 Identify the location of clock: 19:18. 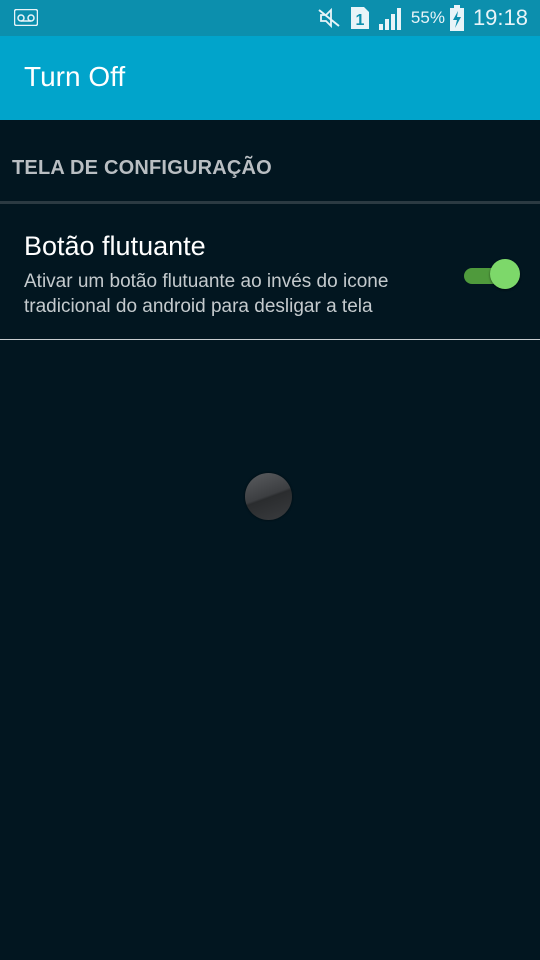
(500, 17).